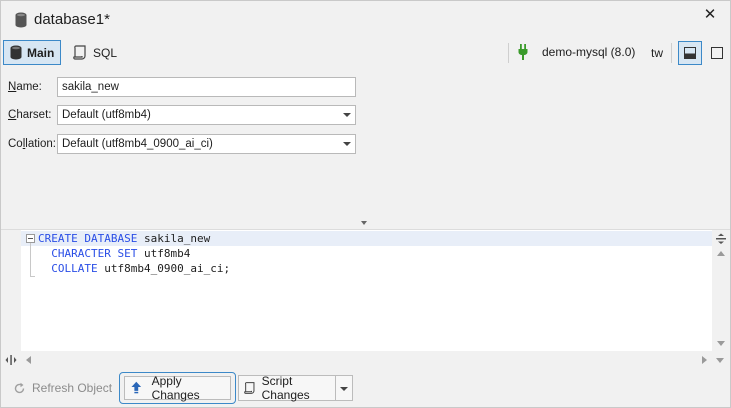 Image resolution: width=731 pixels, height=408 pixels. I want to click on name-label: Name:, so click(25, 87).